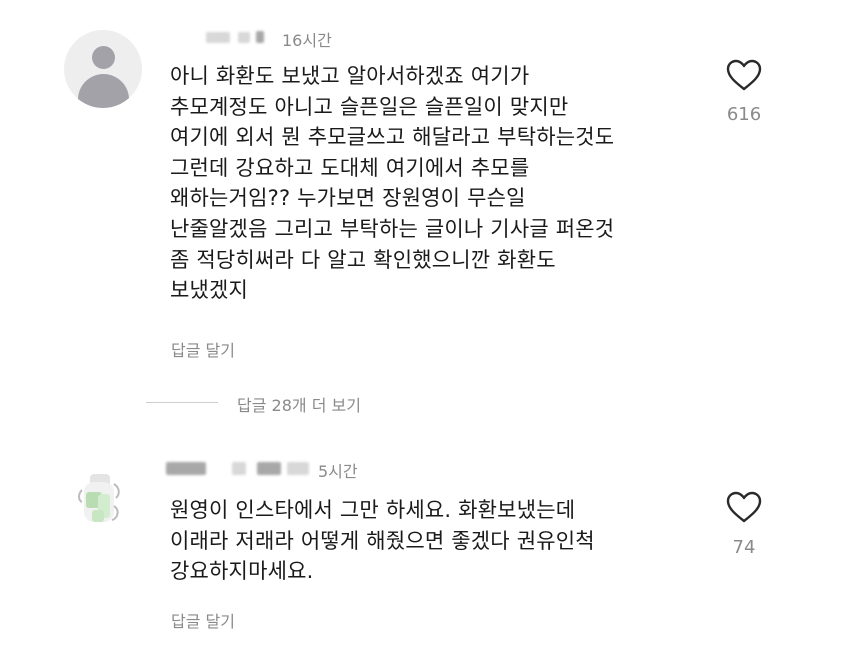 Image resolution: width=841 pixels, height=670 pixels. Describe the element at coordinates (299, 404) in the screenshot. I see `view-more-replies-button: 답글 28개 더 보기` at that location.